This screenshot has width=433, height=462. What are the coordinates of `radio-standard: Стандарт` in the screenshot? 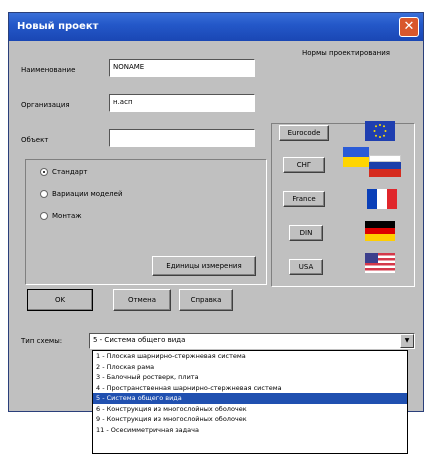 It's located at (63, 174).